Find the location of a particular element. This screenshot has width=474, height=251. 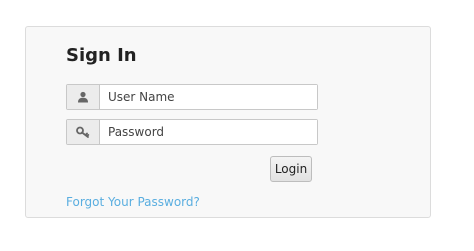

password-input is located at coordinates (208, 132).